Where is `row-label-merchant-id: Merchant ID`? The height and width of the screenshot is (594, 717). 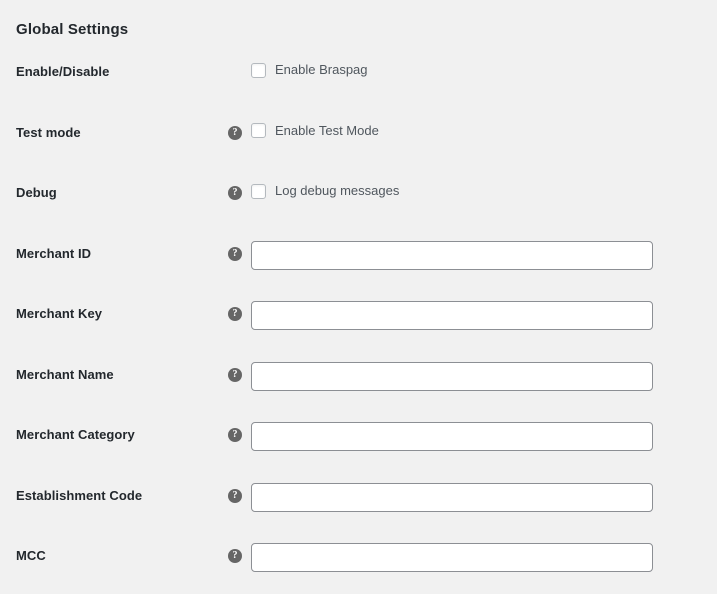
row-label-merchant-id: Merchant ID is located at coordinates (54, 253).